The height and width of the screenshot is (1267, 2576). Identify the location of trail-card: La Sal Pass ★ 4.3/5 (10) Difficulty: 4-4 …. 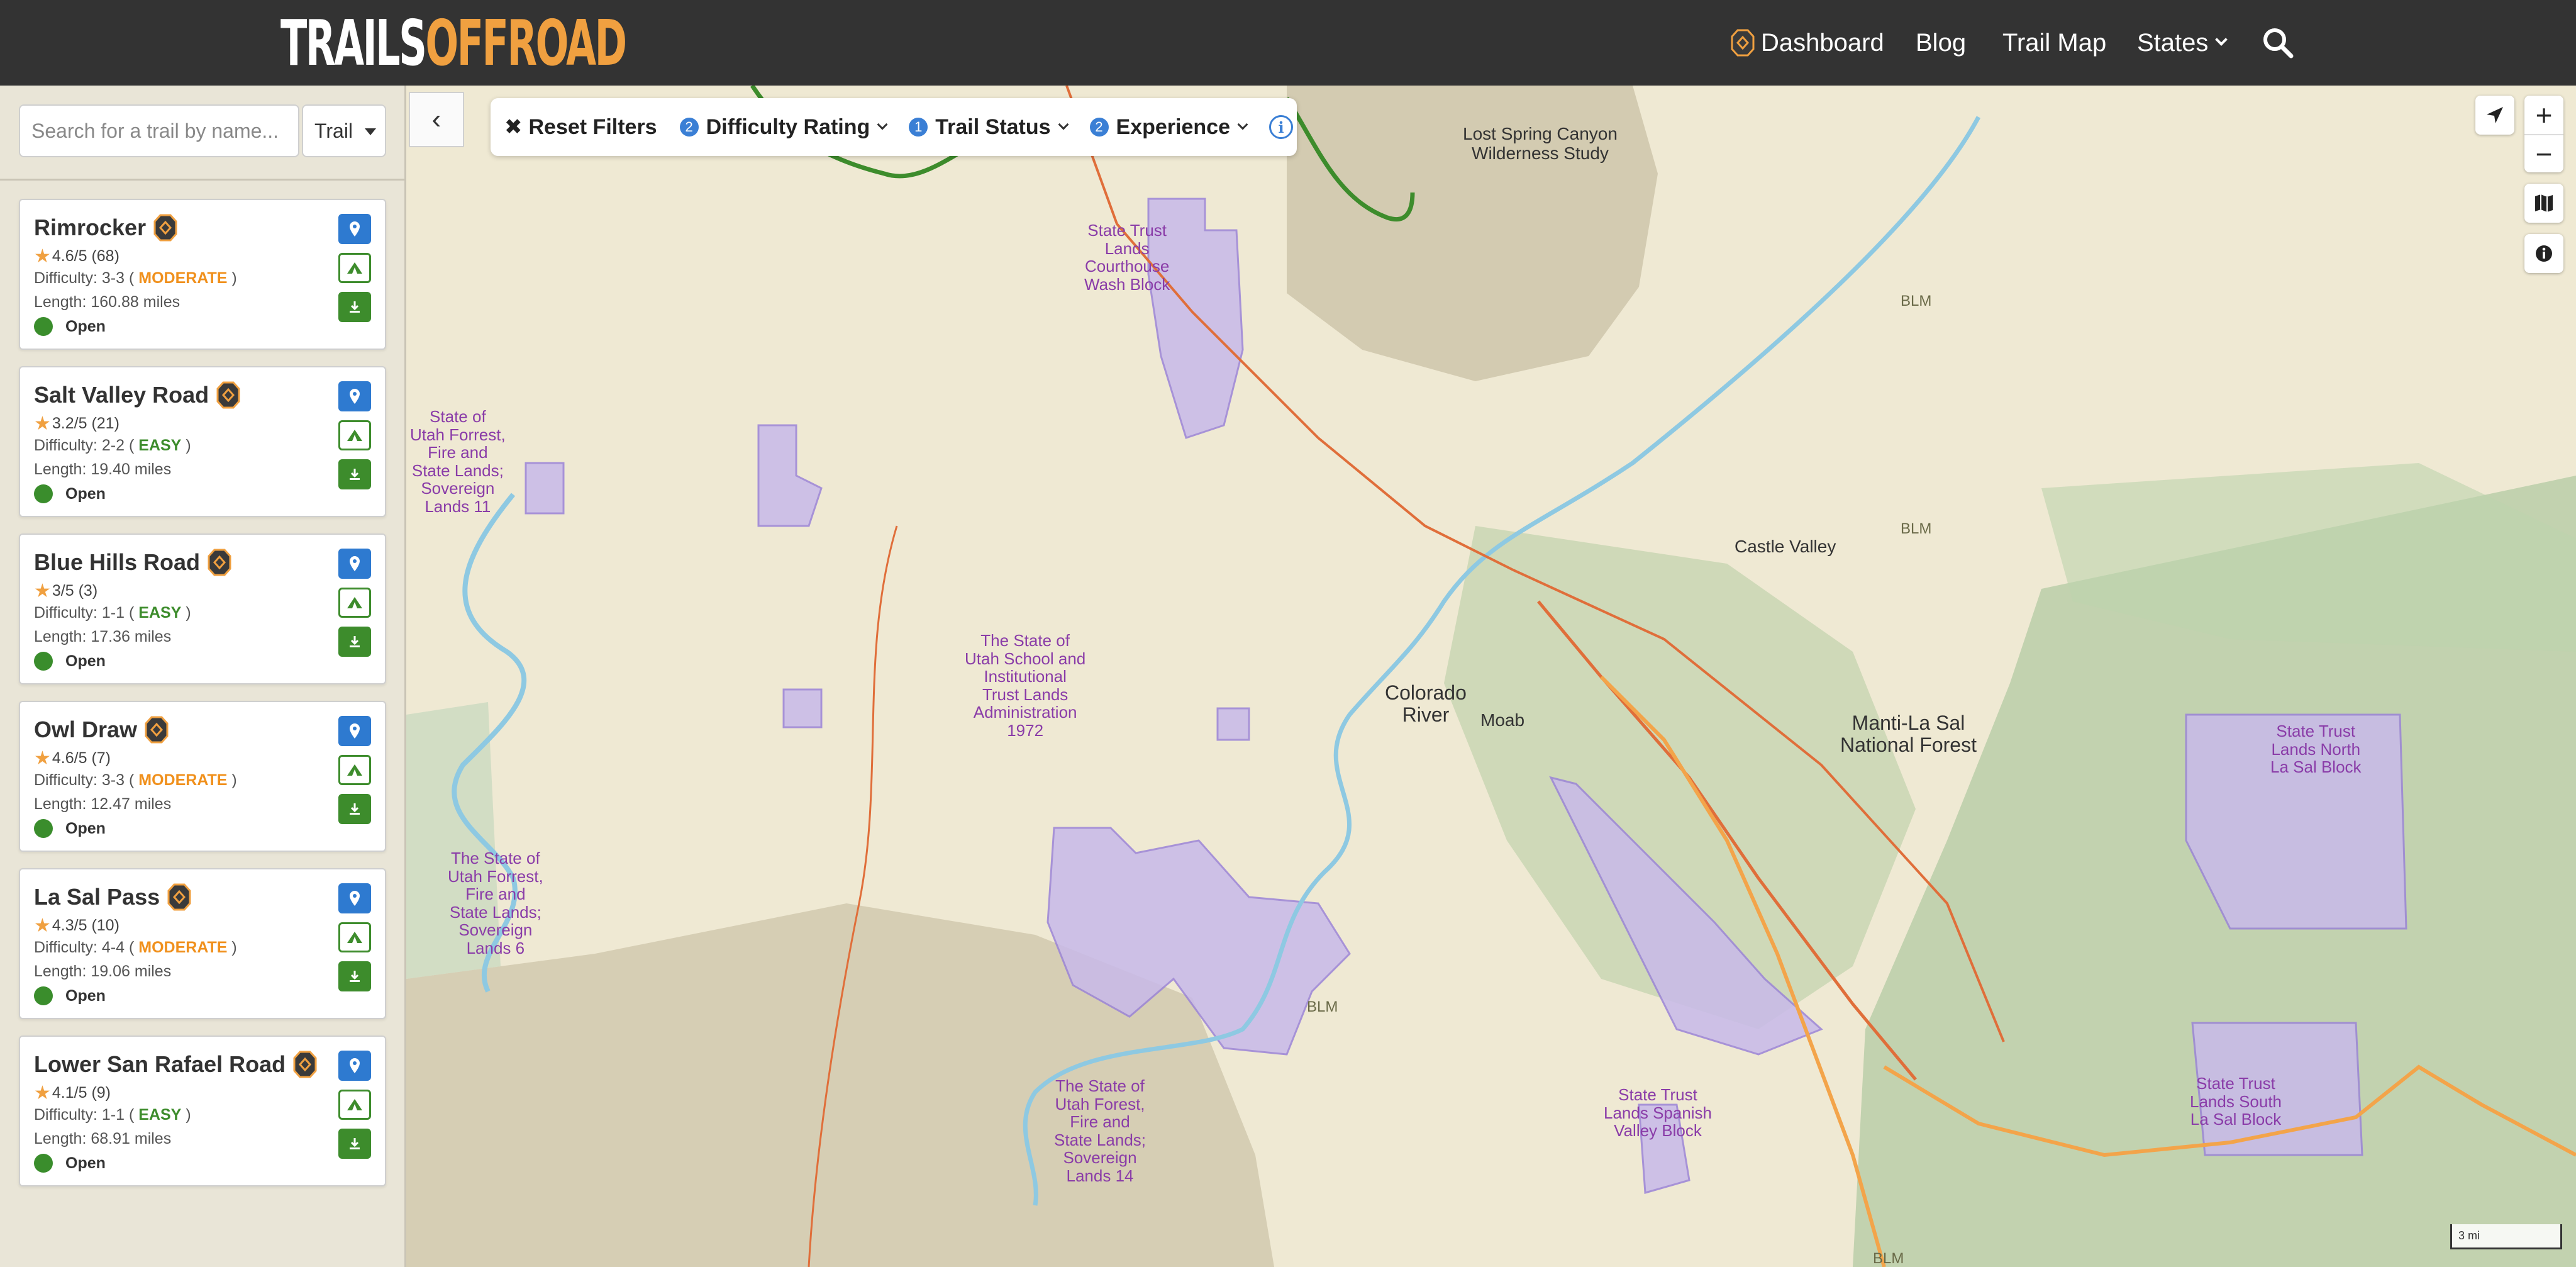
(202, 944).